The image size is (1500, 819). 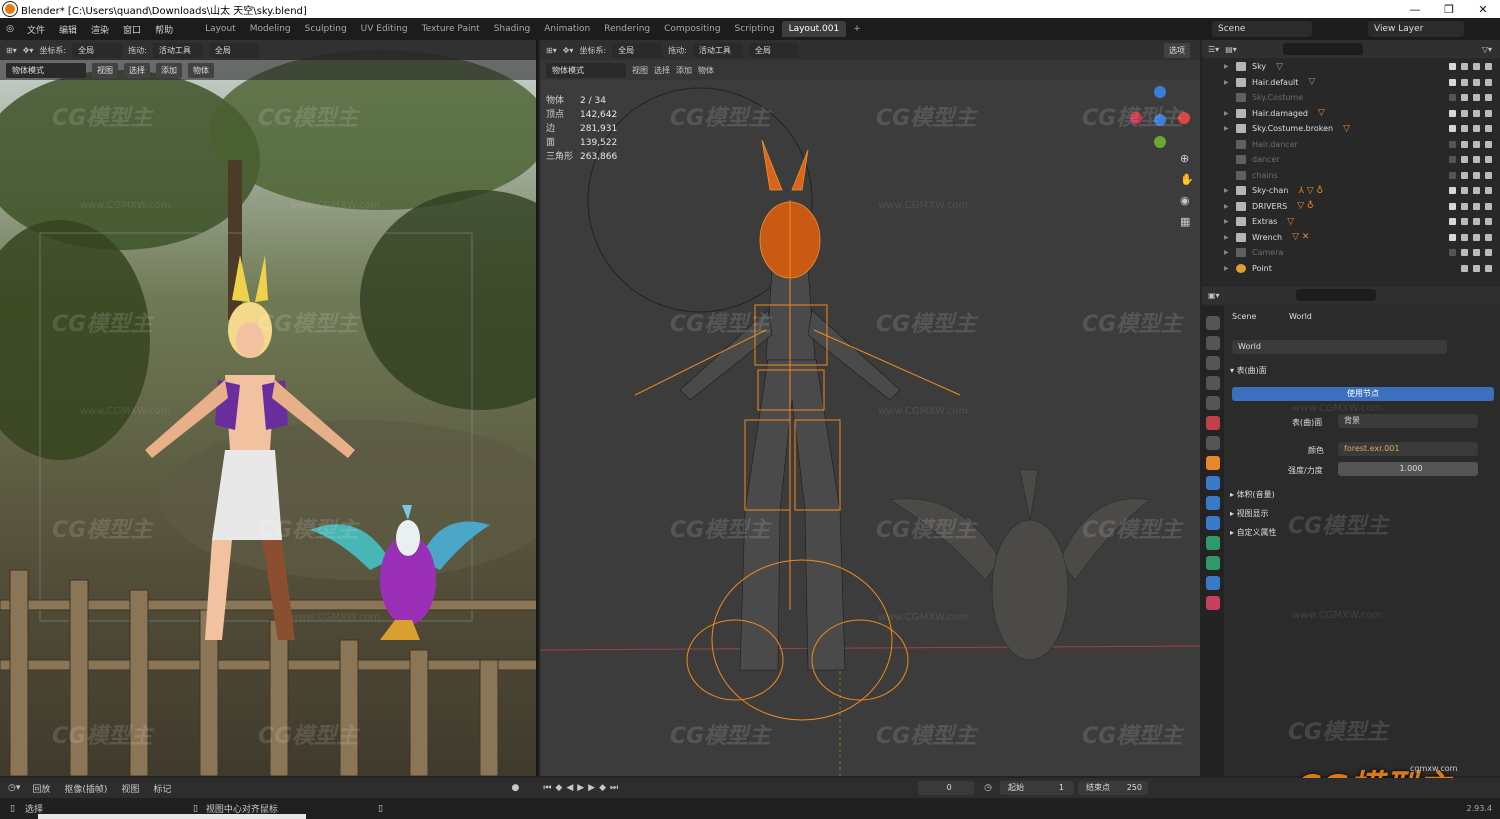 I want to click on outliner-item: ▶ Point, so click(x=1351, y=269).